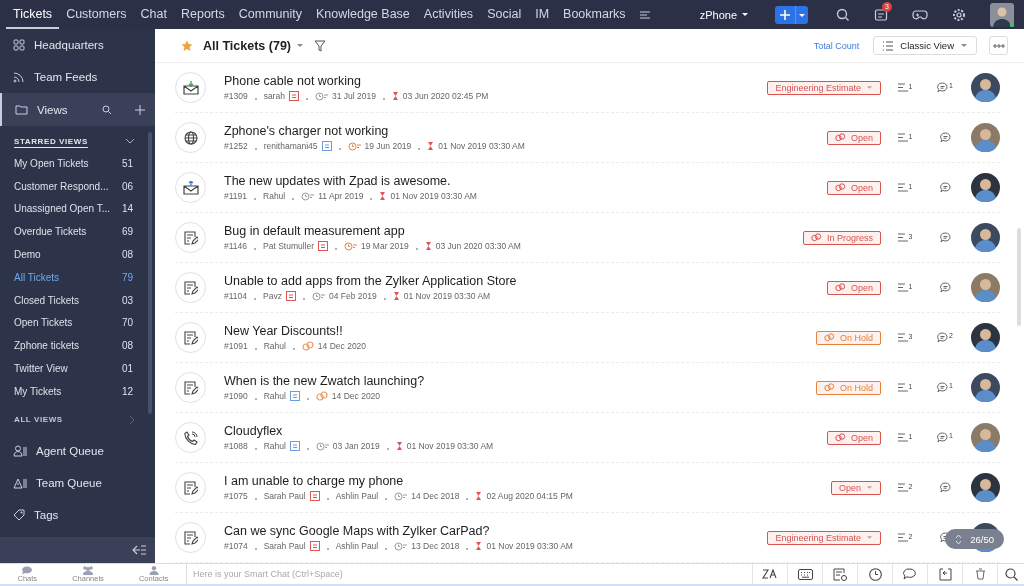  I want to click on ticket-subject: Phone cable not working, so click(292, 81).